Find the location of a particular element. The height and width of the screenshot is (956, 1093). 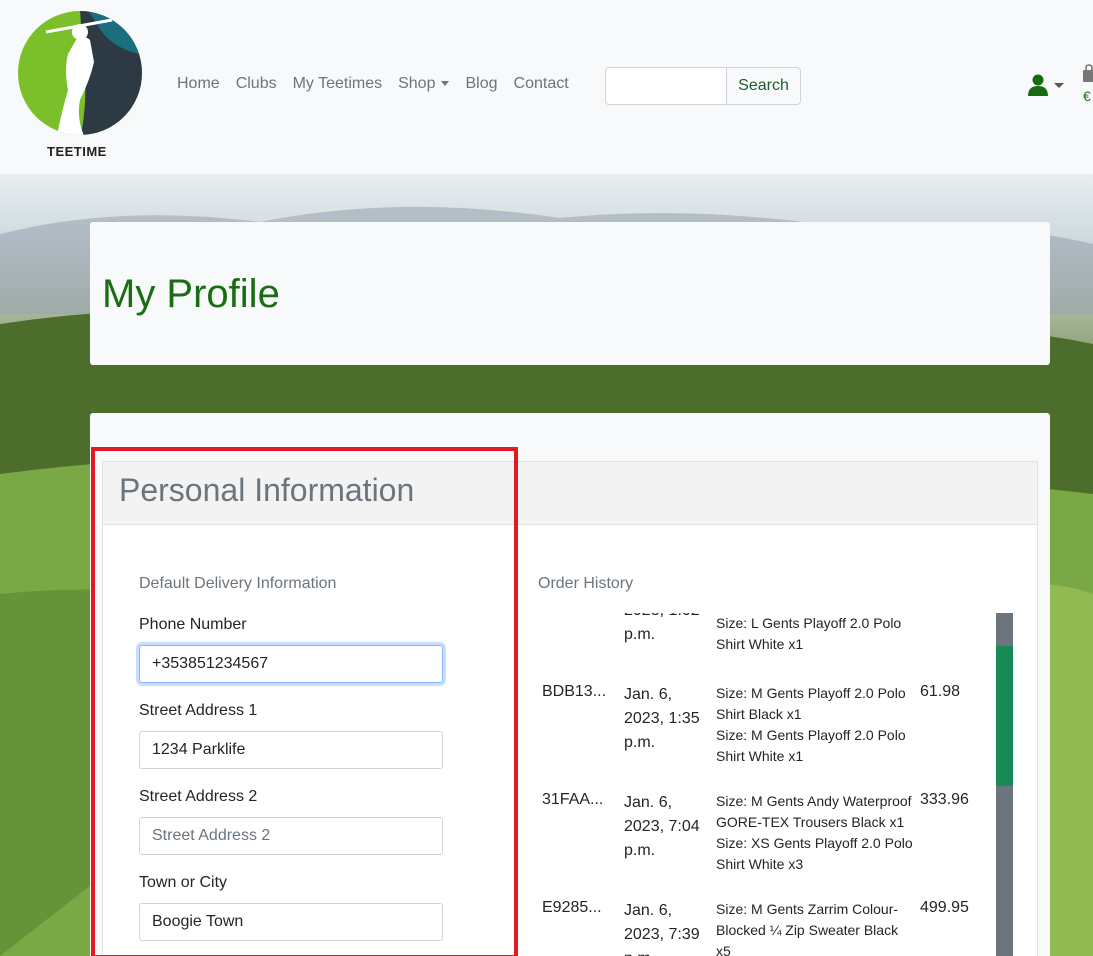

order-total: 61.98 is located at coordinates (940, 691).